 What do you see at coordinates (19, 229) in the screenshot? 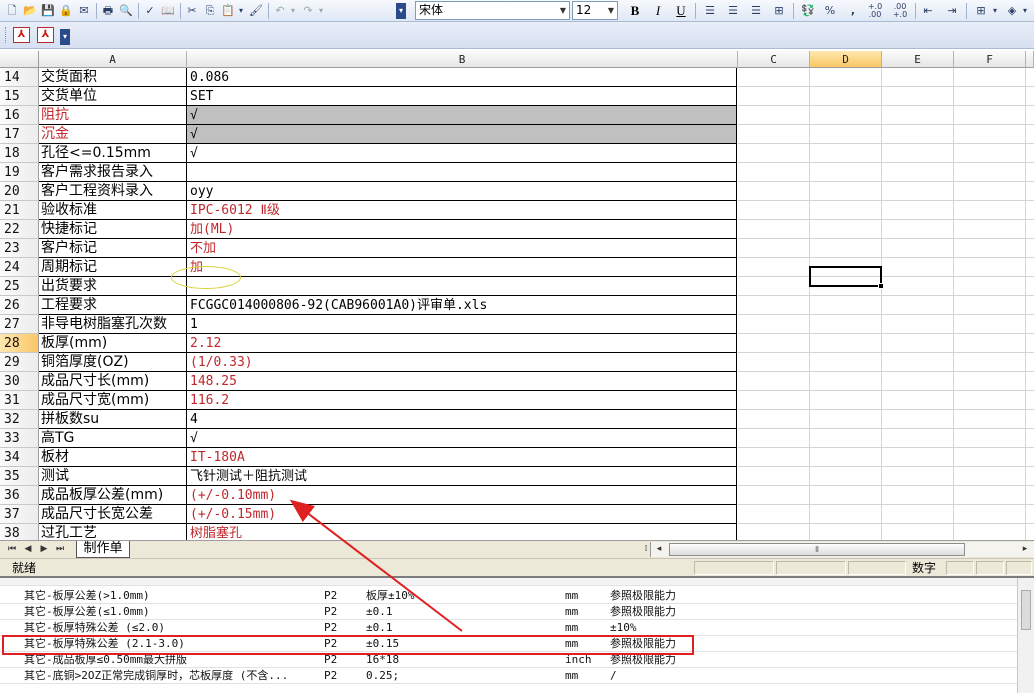
I see `row-header: 22` at bounding box center [19, 229].